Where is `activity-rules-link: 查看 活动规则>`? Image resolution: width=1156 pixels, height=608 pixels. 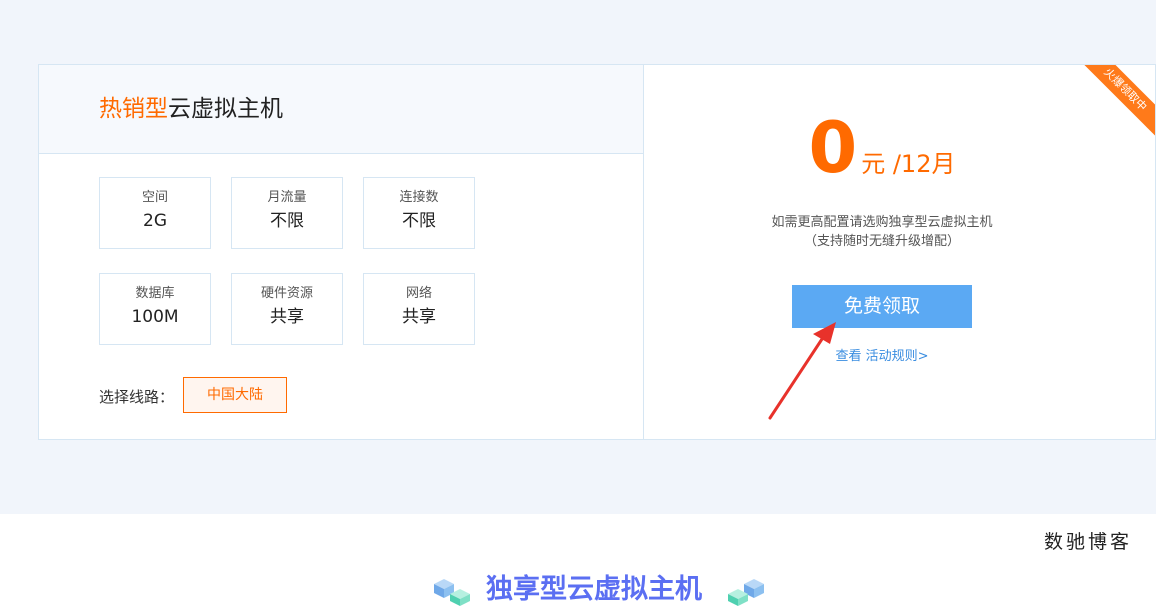
activity-rules-link: 查看 活动规则> is located at coordinates (882, 354).